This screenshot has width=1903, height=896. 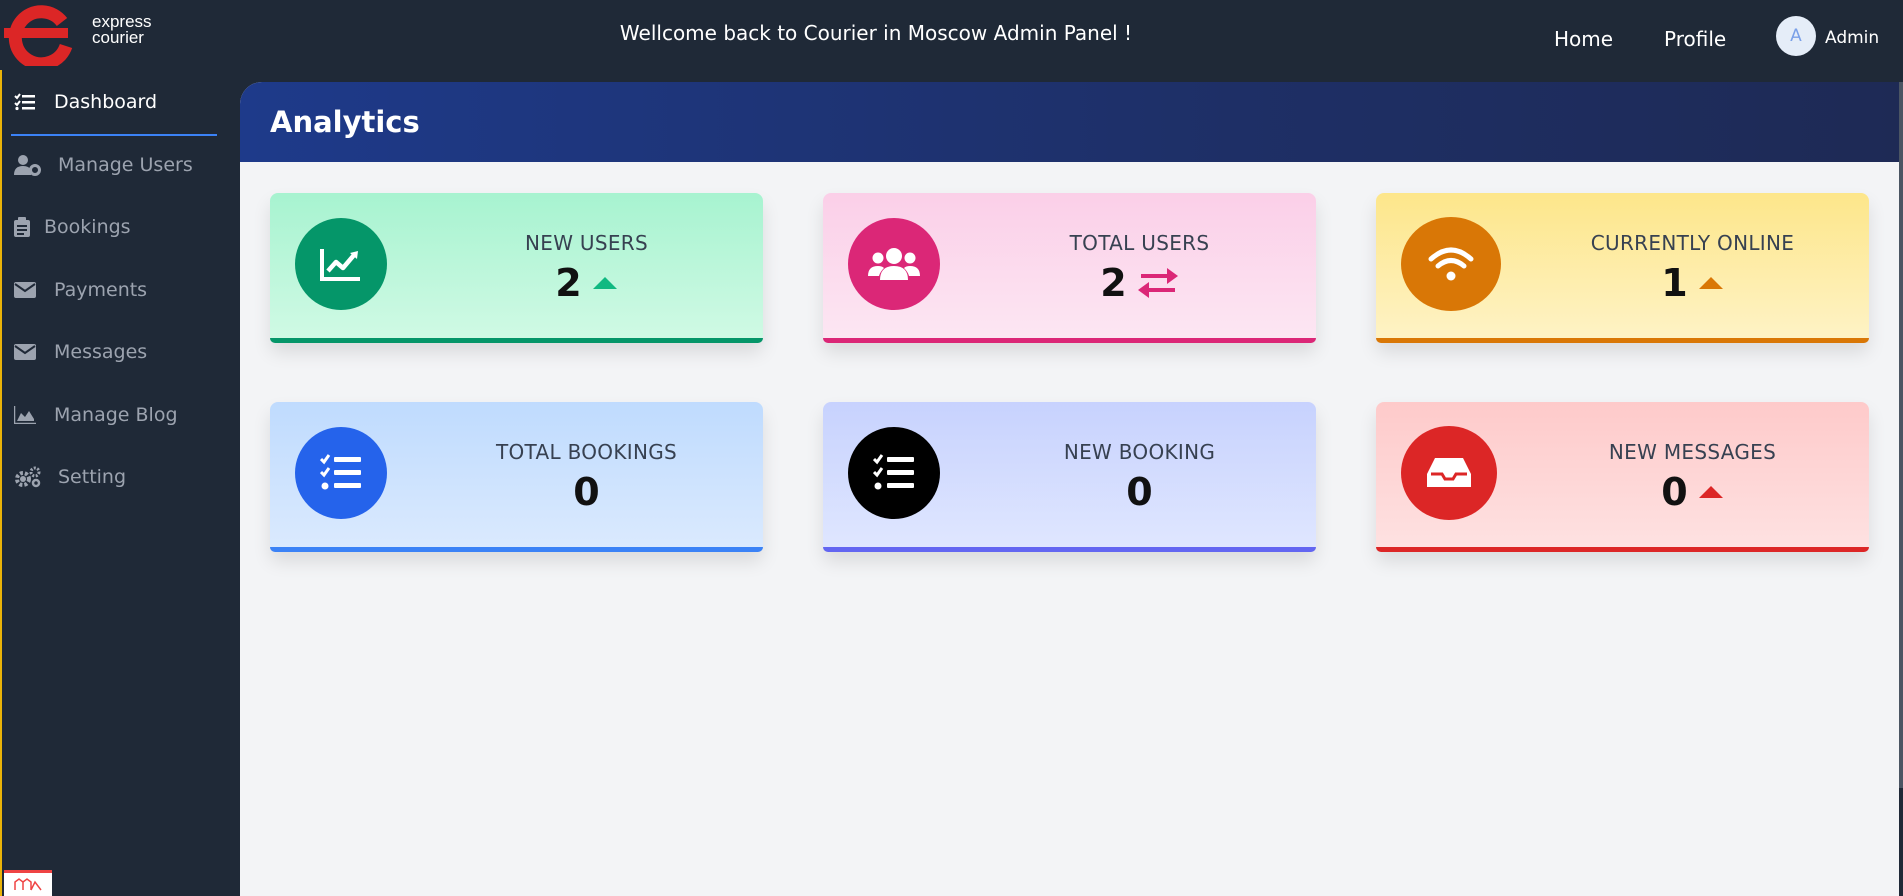 I want to click on sidebar-item-messages: Messages, so click(x=80, y=352).